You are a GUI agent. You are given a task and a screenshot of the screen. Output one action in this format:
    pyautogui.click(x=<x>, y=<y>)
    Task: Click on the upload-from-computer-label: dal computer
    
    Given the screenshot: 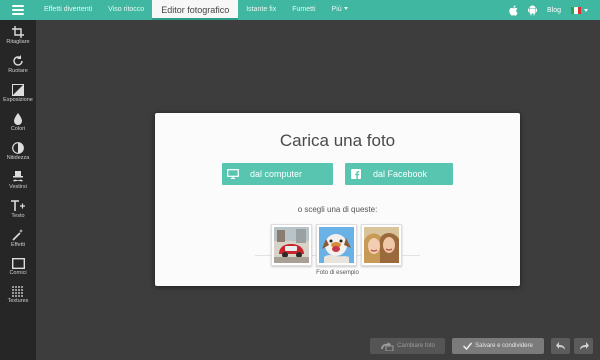 What is the action you would take?
    pyautogui.click(x=276, y=174)
    